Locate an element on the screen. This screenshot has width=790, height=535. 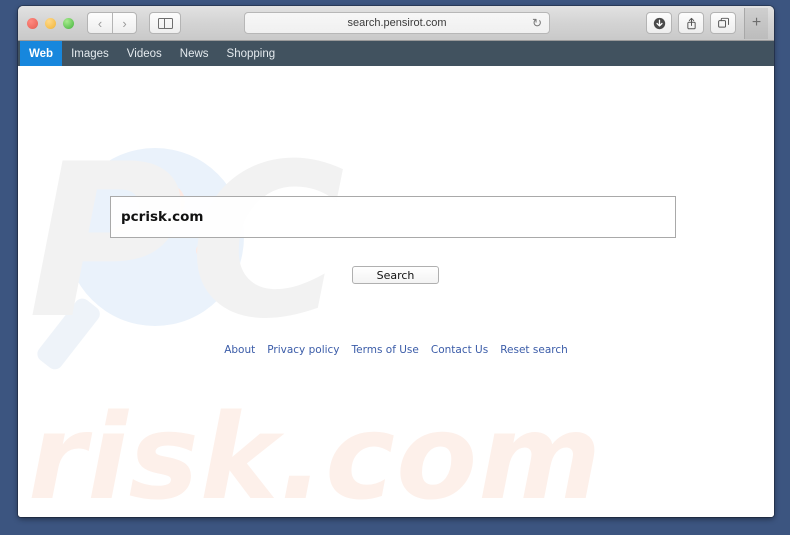
nav-label: Videos is located at coordinates (144, 53).